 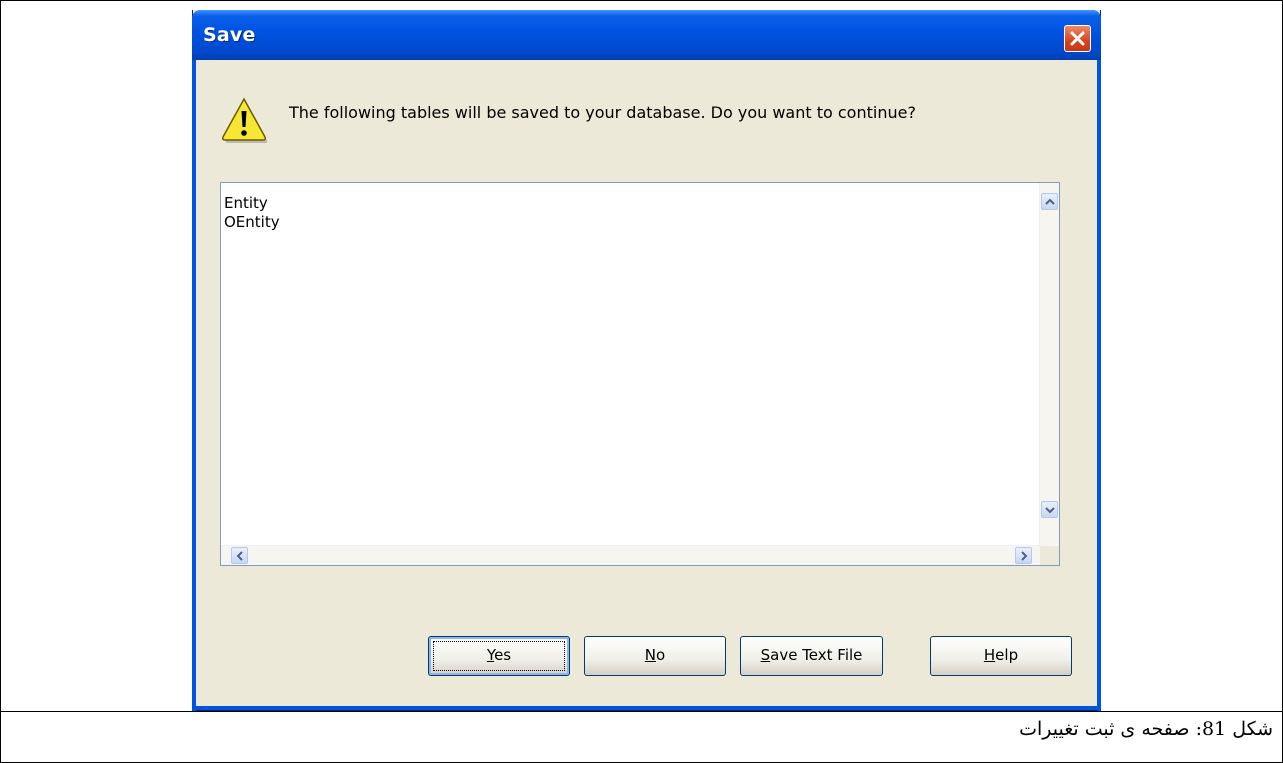 I want to click on chevron-up-icon, so click(x=1050, y=201).